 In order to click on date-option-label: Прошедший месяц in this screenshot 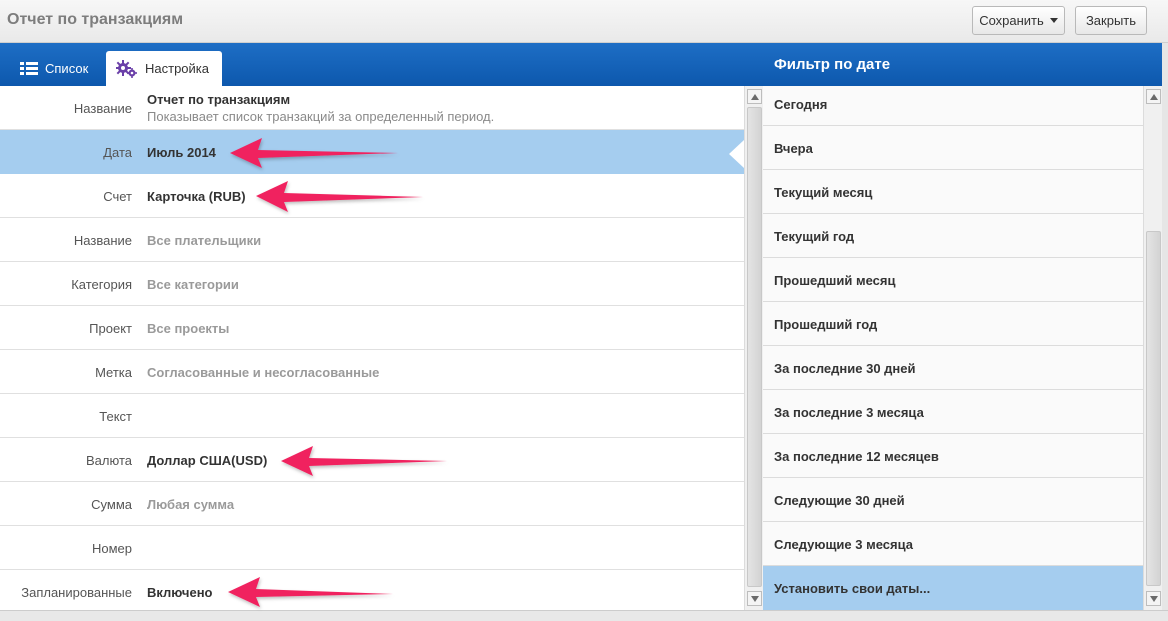, I will do `click(835, 280)`.